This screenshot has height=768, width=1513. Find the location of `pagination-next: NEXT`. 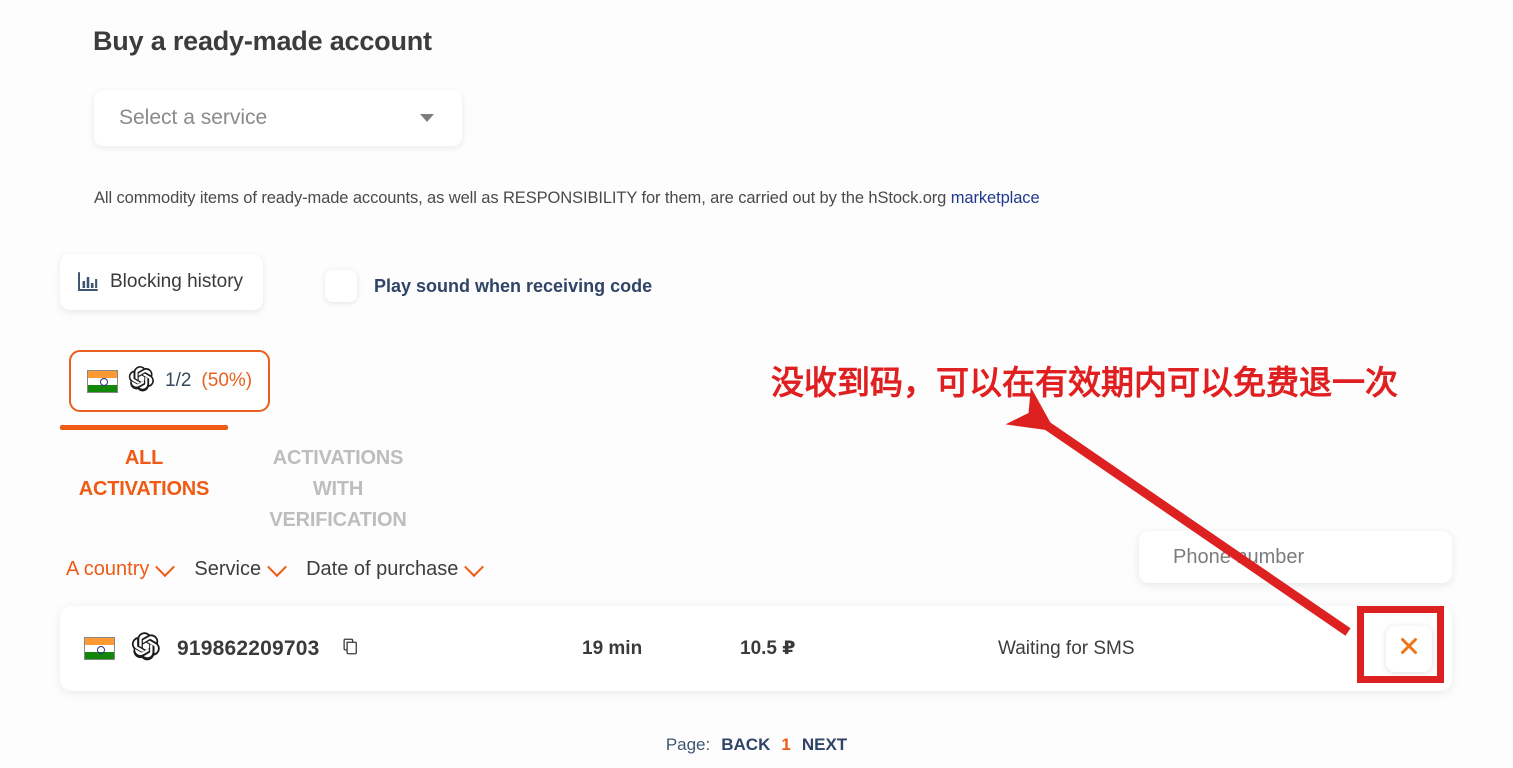

pagination-next: NEXT is located at coordinates (824, 745).